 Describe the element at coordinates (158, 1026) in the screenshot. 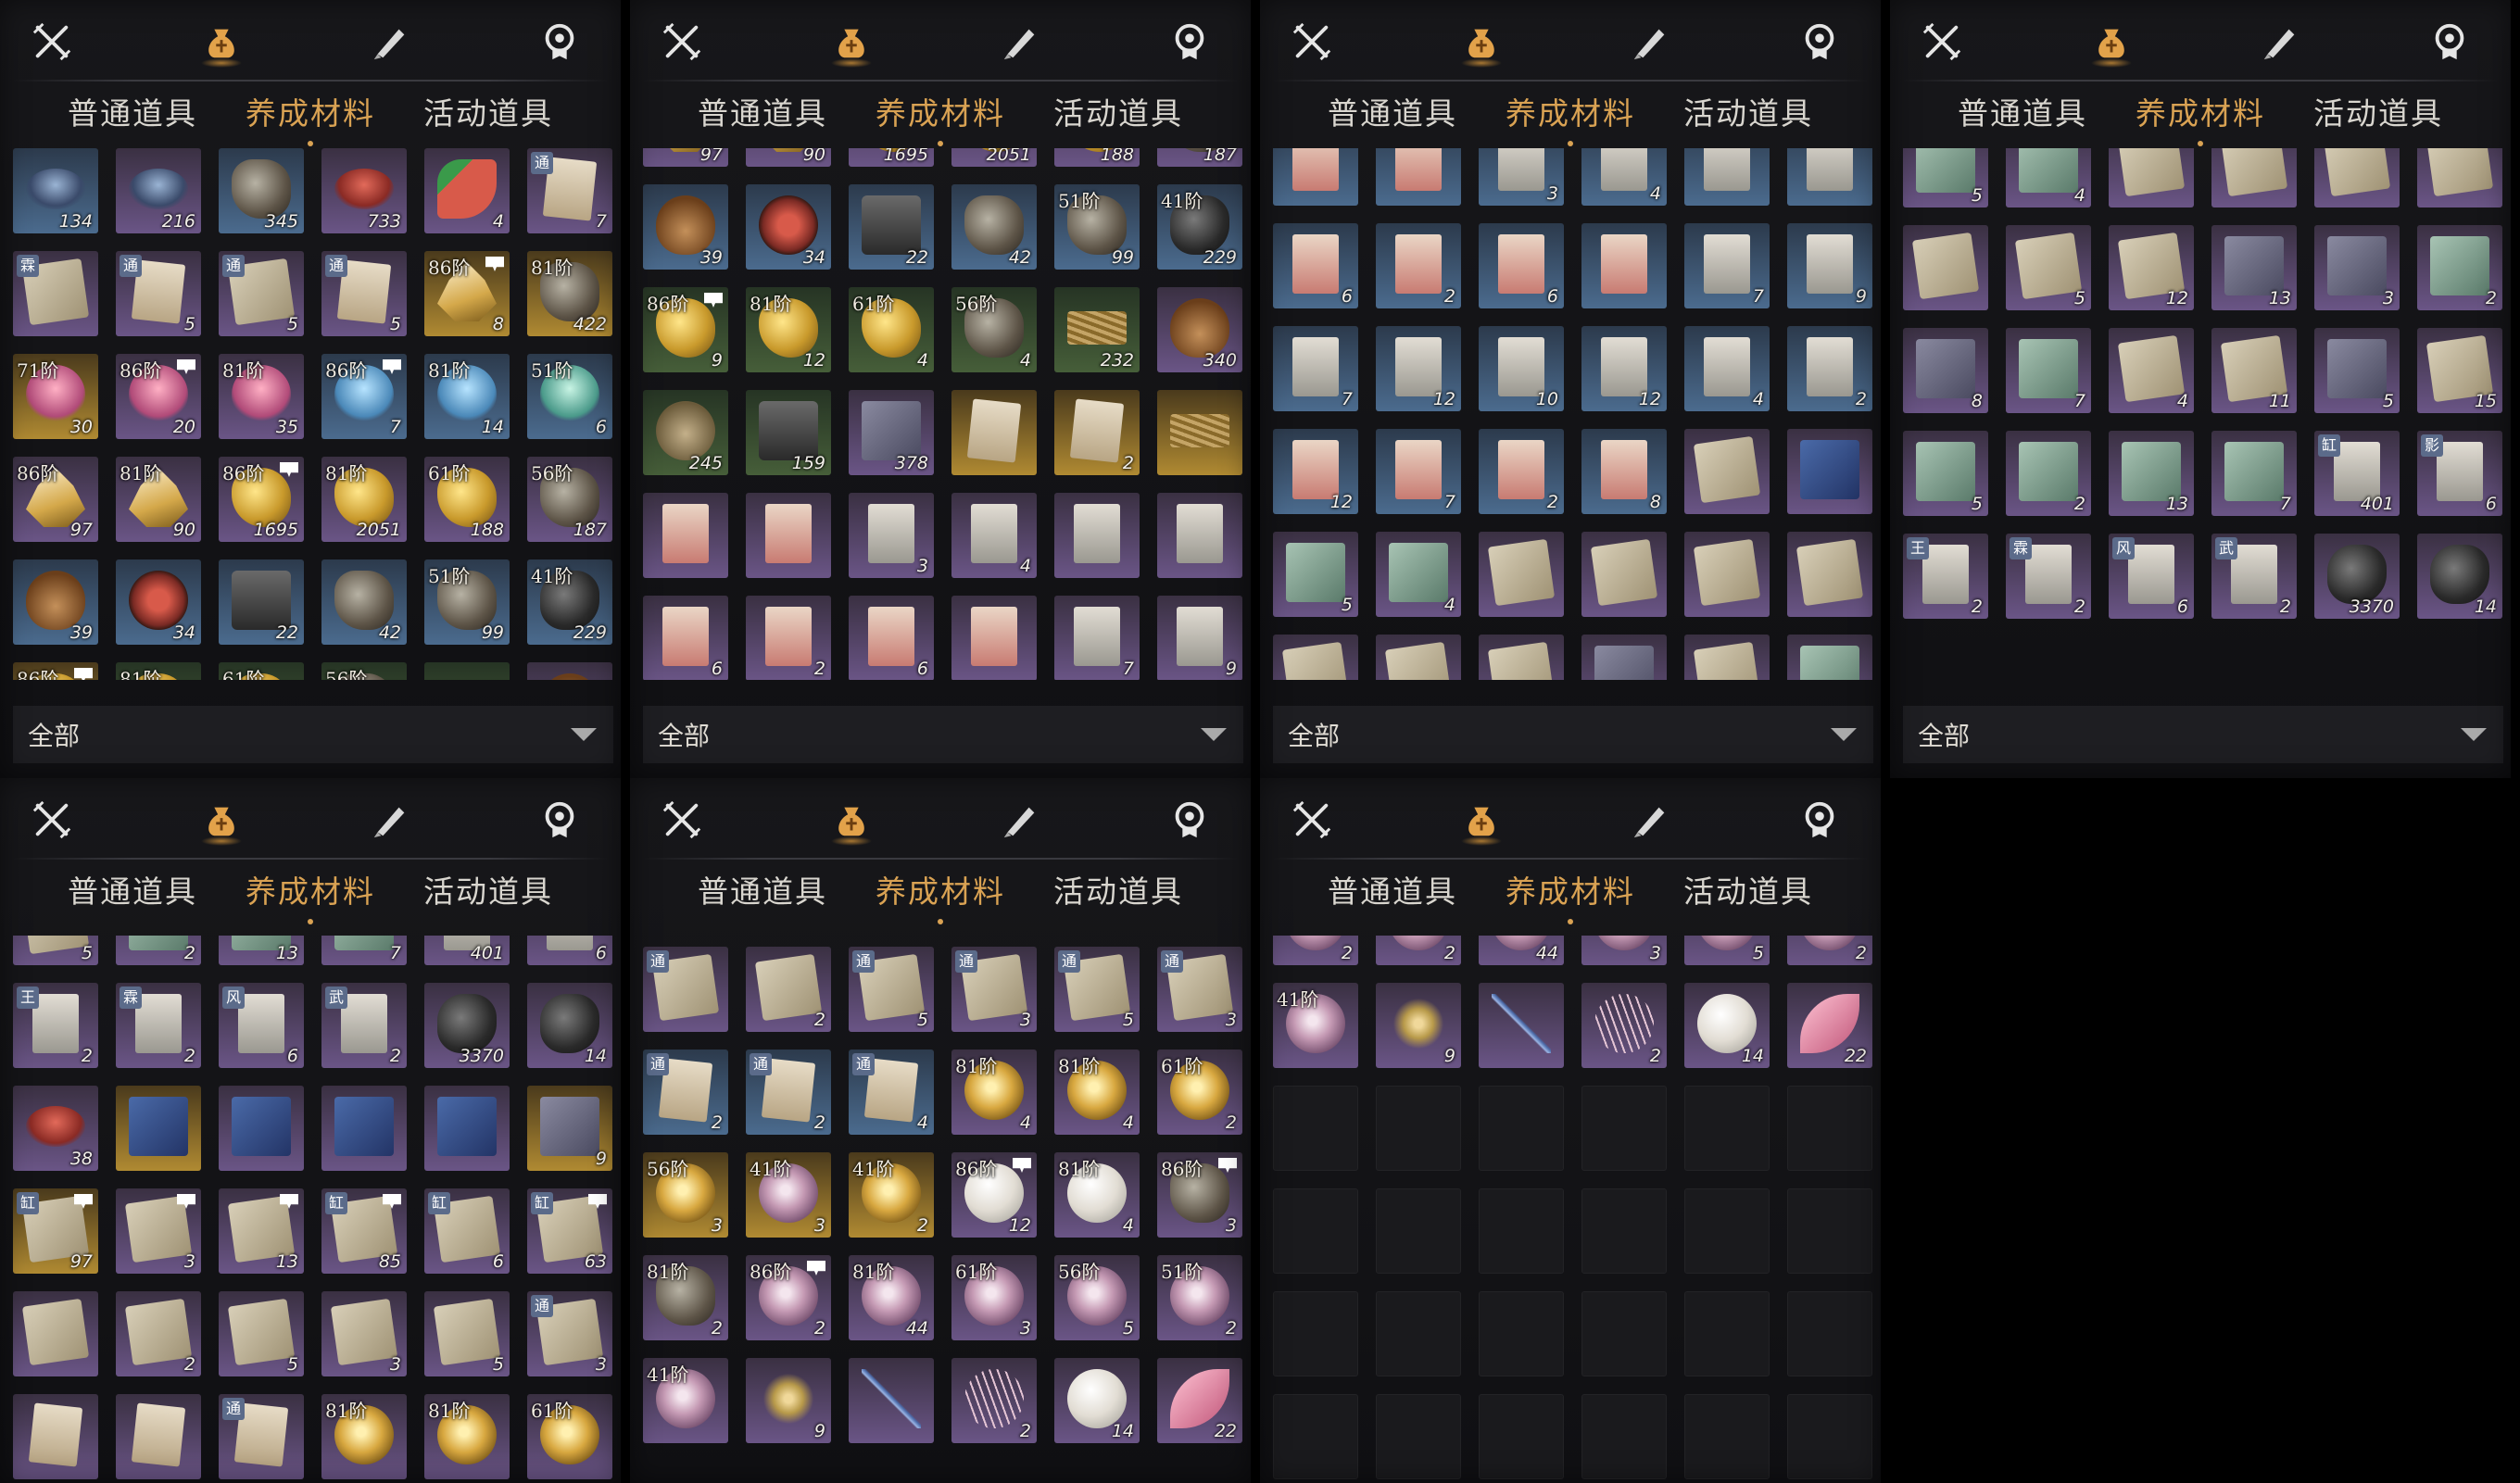

I see `item-slot: 霖2` at that location.